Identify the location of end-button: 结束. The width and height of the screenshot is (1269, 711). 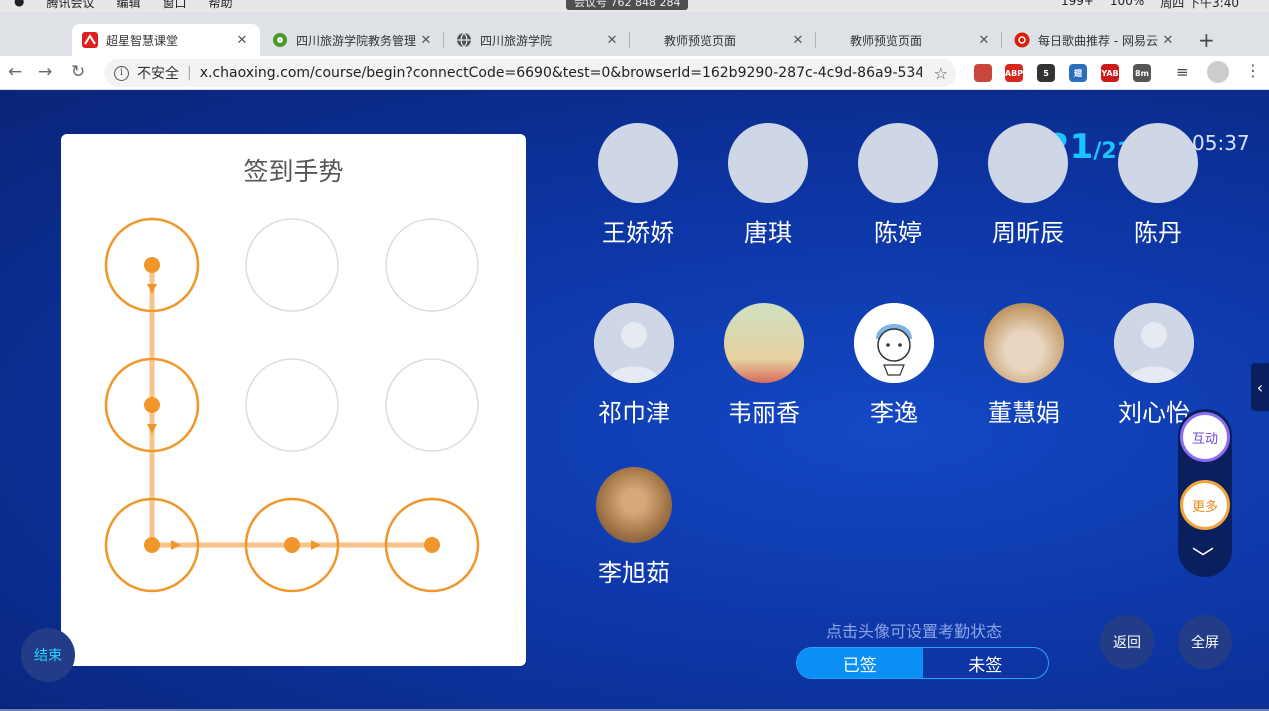
(48, 655).